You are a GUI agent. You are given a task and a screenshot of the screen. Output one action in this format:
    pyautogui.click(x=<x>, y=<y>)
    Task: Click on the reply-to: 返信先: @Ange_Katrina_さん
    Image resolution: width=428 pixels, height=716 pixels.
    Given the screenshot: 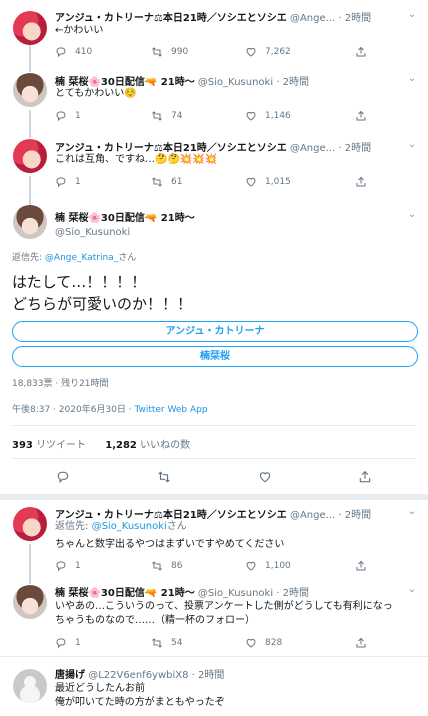 What is the action you would take?
    pyautogui.click(x=74, y=256)
    